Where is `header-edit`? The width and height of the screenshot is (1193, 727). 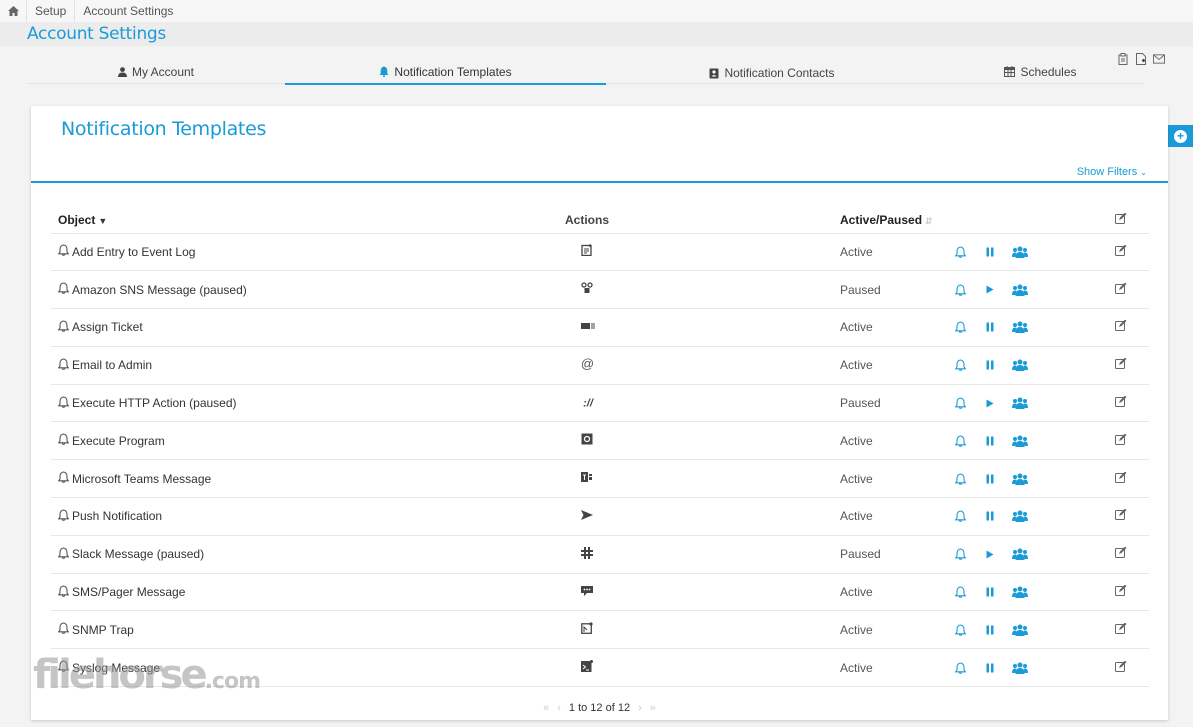
header-edit is located at coordinates (1127, 221).